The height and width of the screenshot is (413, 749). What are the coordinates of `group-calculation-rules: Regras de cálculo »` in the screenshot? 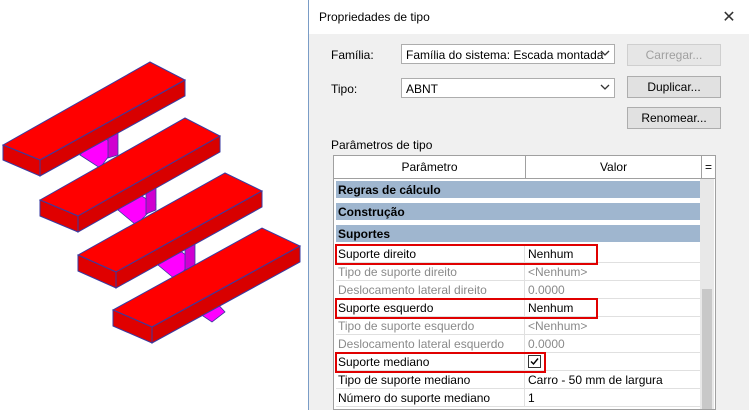 It's located at (525, 190).